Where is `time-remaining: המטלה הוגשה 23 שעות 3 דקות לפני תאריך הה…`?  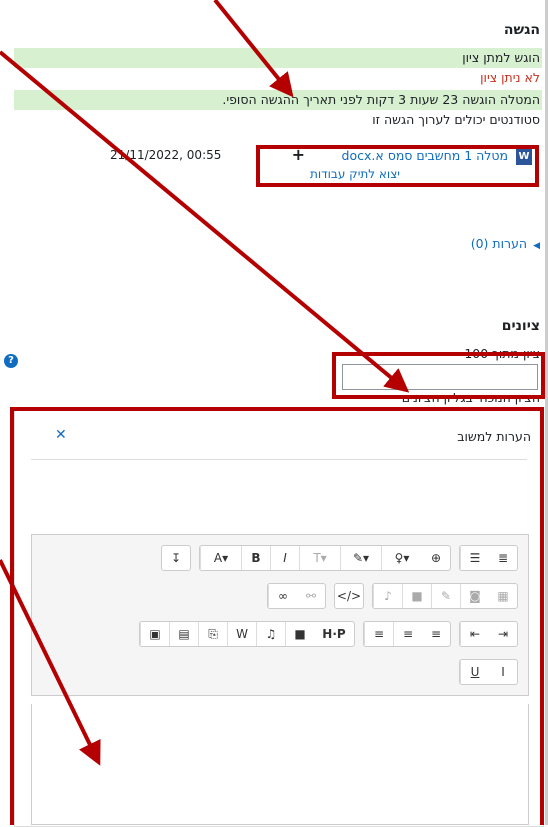
time-remaining: המטלה הוגשה 23 שעות 3 דקות לפני תאריך הה… is located at coordinates (381, 99).